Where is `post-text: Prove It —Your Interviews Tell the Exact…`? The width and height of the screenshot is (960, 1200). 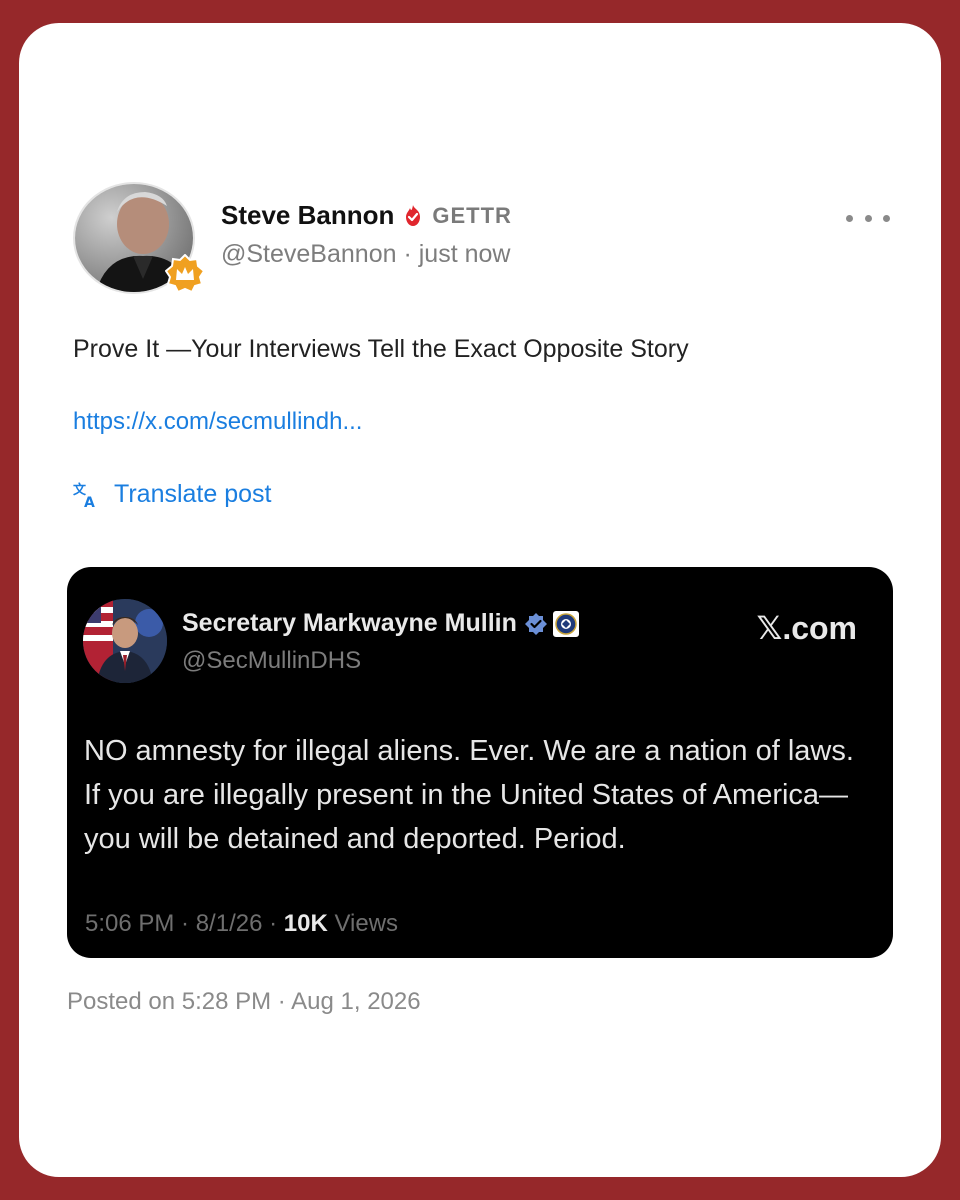 post-text: Prove It —Your Interviews Tell the Exact… is located at coordinates (381, 349).